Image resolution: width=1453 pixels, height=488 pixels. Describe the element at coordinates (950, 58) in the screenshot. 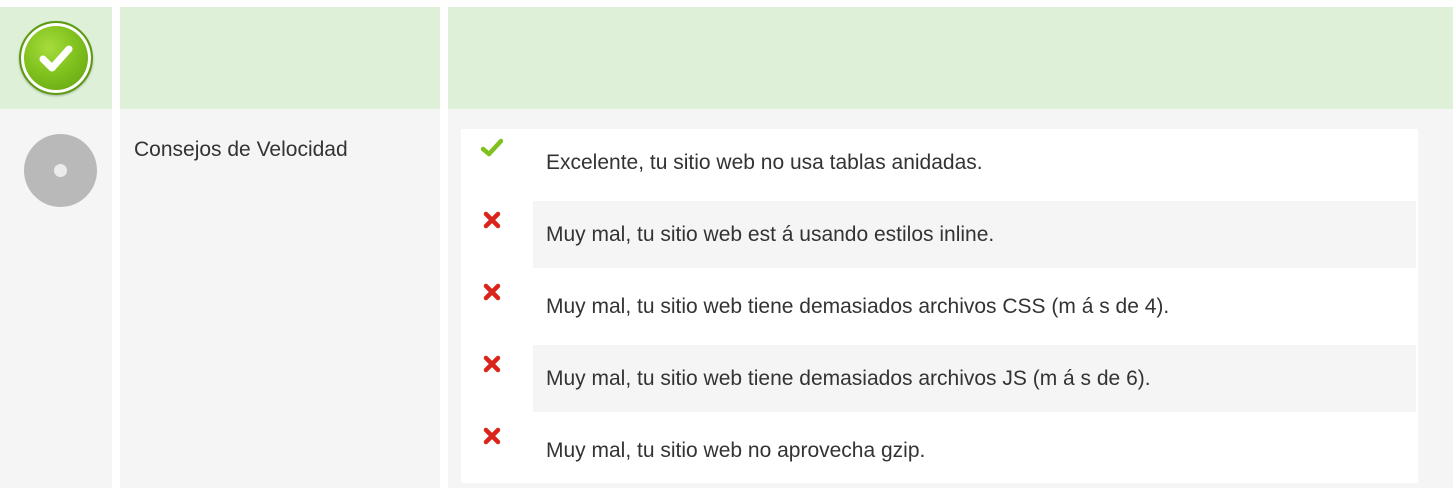

I see `header-content-cell` at that location.